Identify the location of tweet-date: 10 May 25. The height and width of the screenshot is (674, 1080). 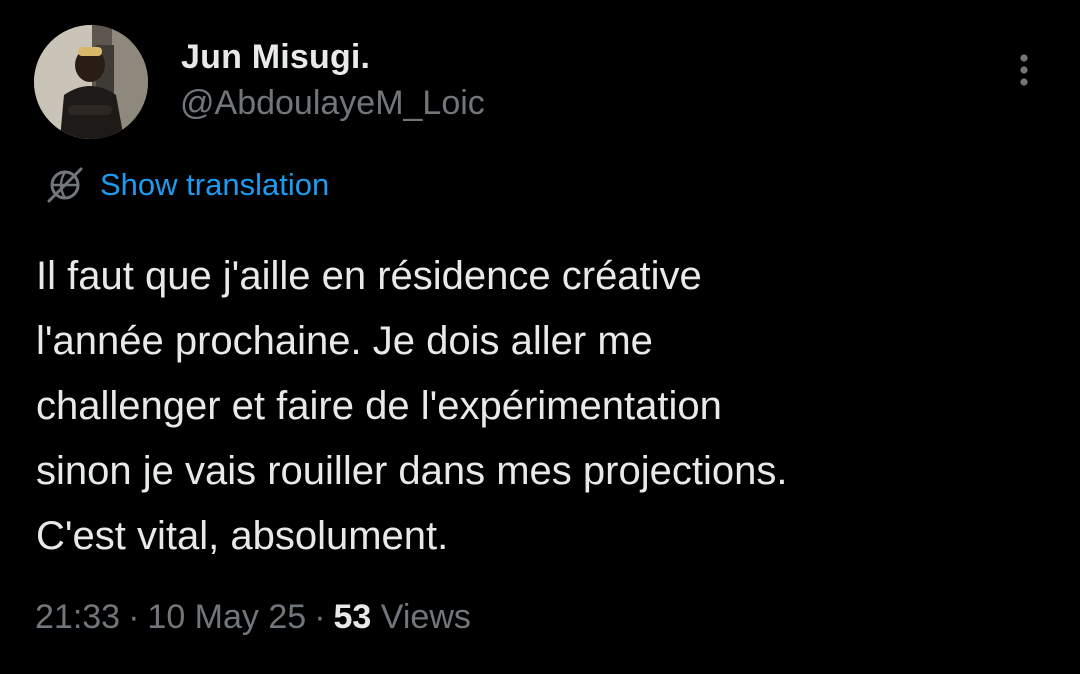
(226, 617).